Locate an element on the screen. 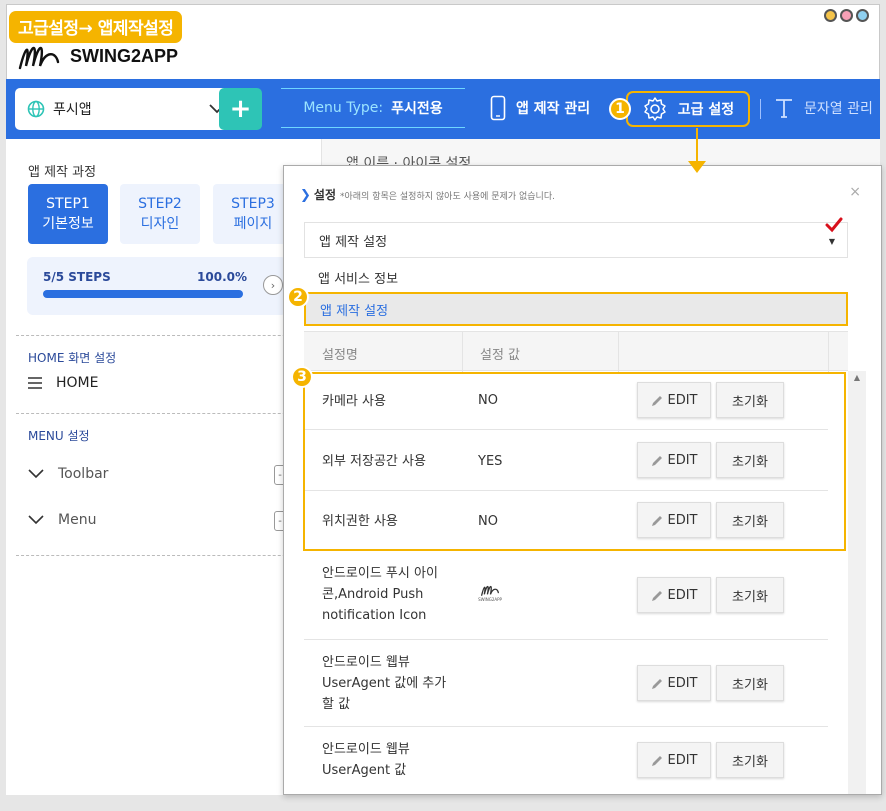 The image size is (886, 811). sidebar-item-toolbar-label: Toolbar is located at coordinates (83, 474).